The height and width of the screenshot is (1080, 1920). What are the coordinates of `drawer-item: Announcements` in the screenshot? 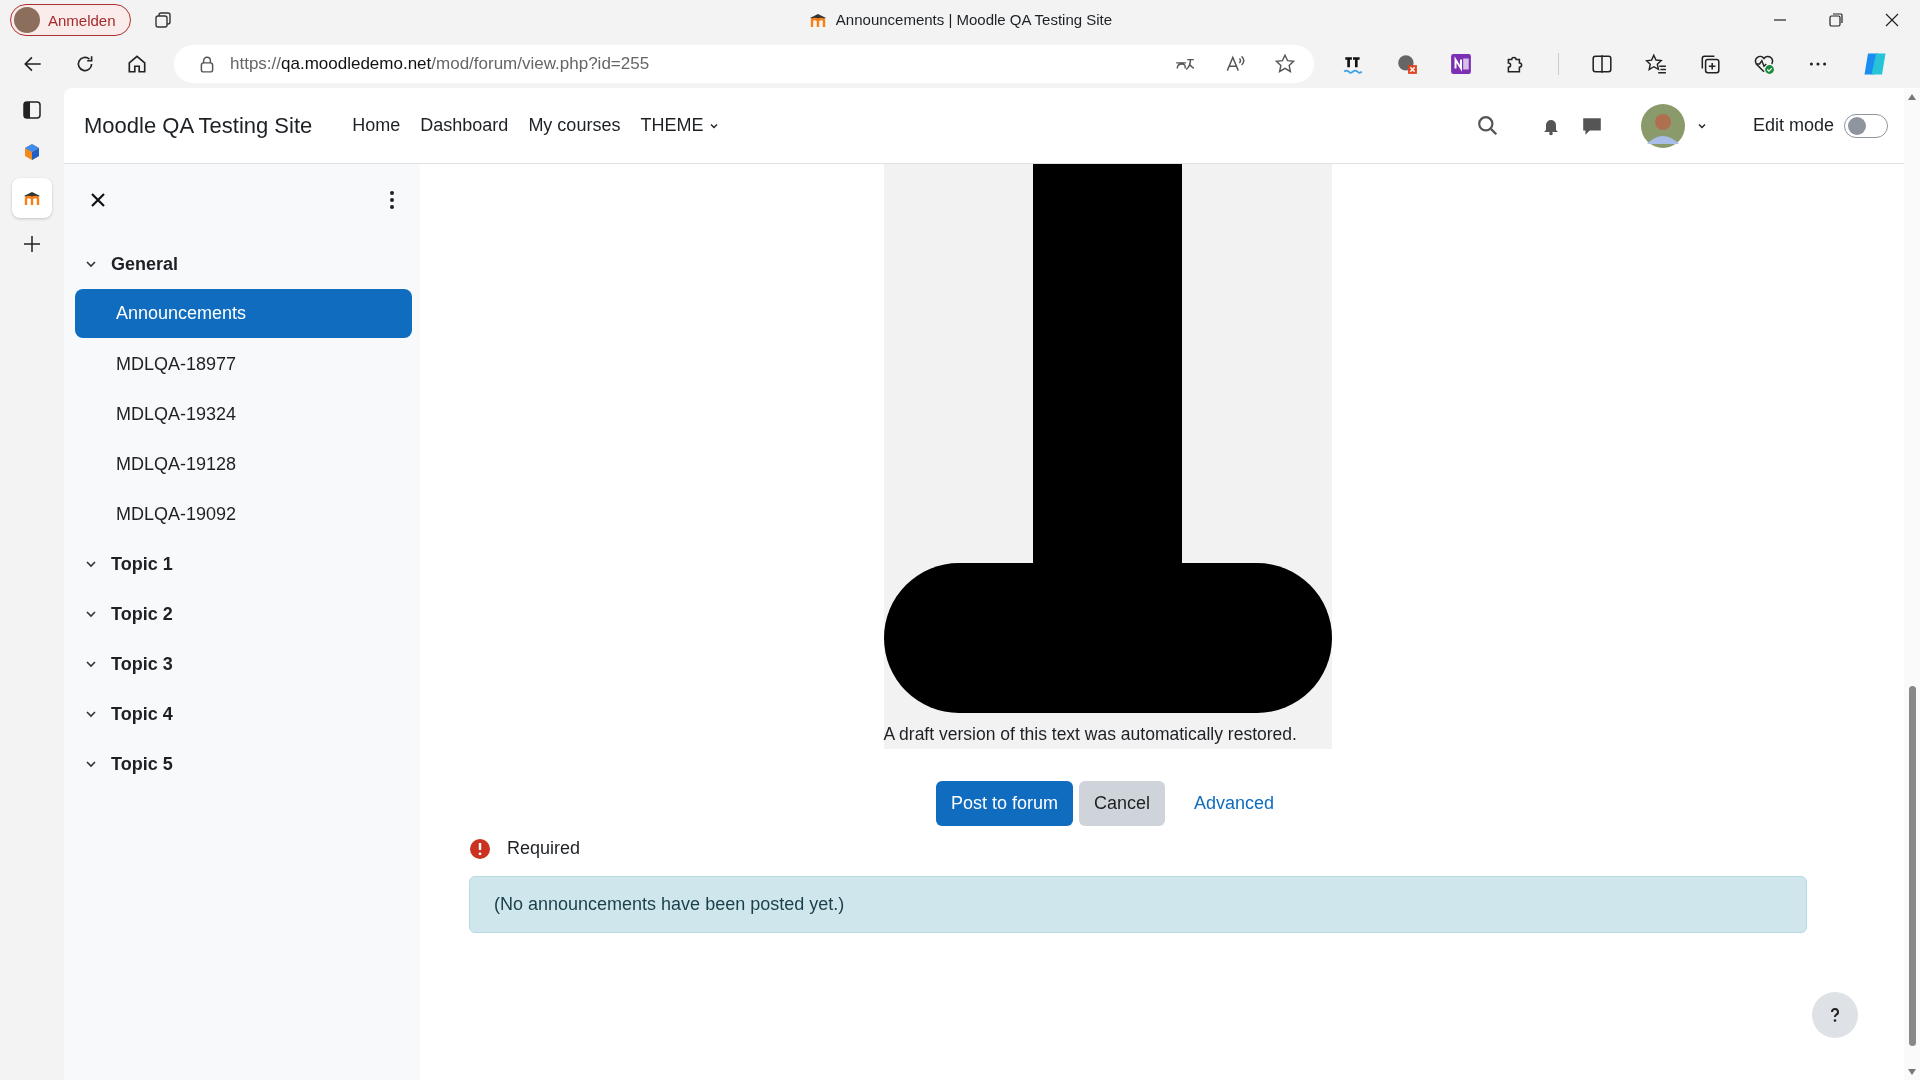 It's located at (243, 313).